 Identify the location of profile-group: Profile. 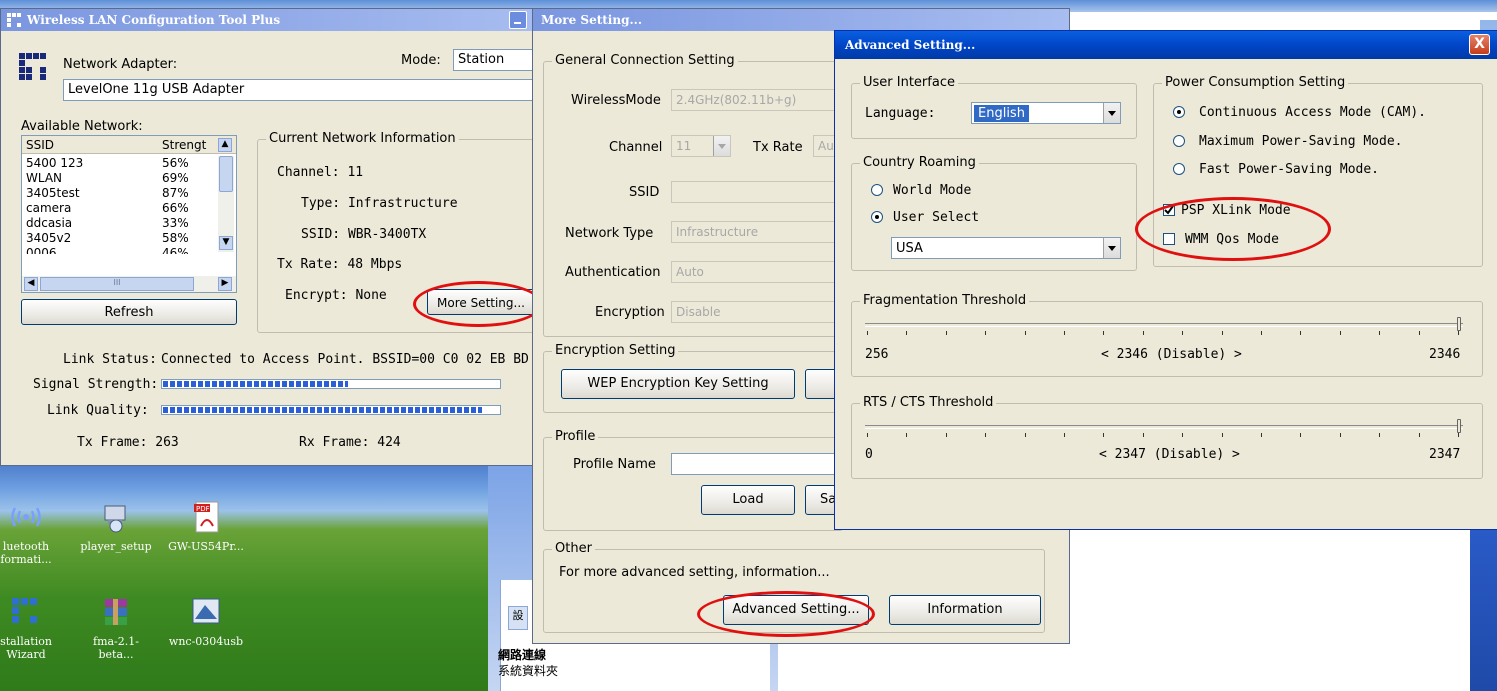
(693, 480).